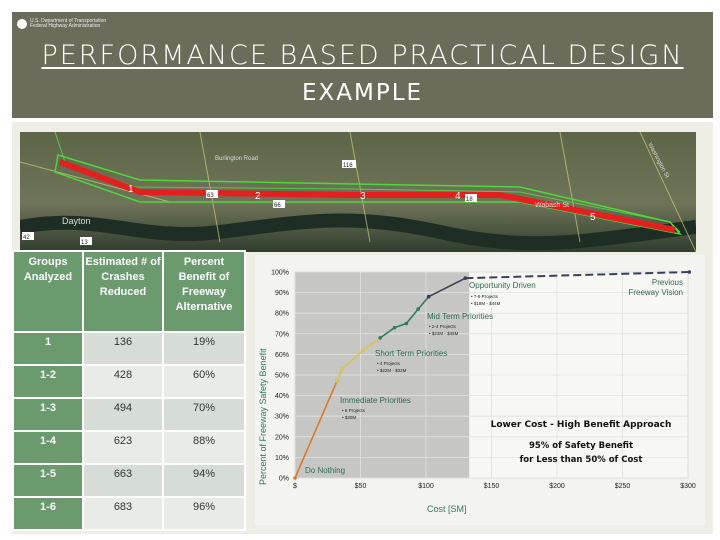  What do you see at coordinates (123, 480) in the screenshot?
I see `cell-crashes: 663` at bounding box center [123, 480].